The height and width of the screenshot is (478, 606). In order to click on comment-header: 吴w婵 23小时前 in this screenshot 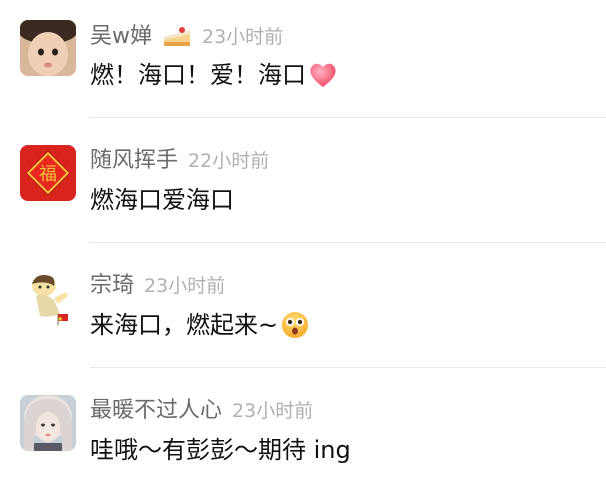, I will do `click(186, 37)`.